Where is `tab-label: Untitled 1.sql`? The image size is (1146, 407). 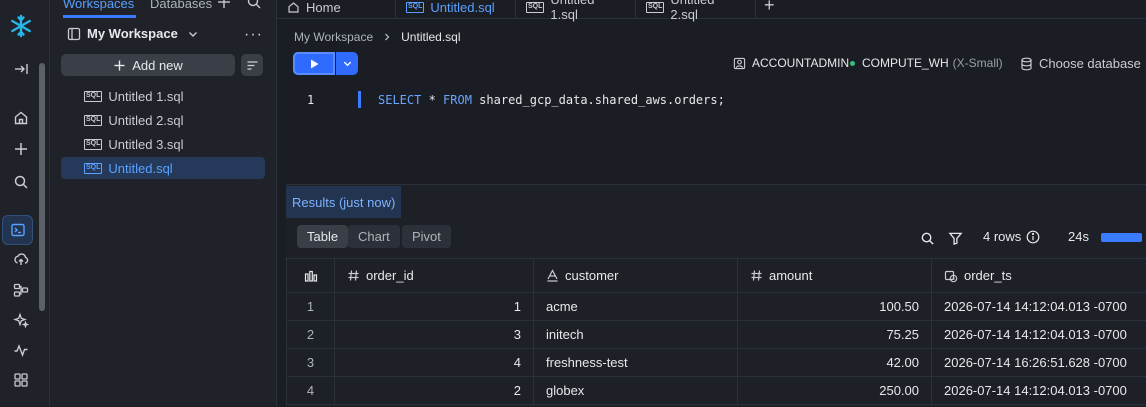 tab-label: Untitled 1.sql is located at coordinates (587, 11).